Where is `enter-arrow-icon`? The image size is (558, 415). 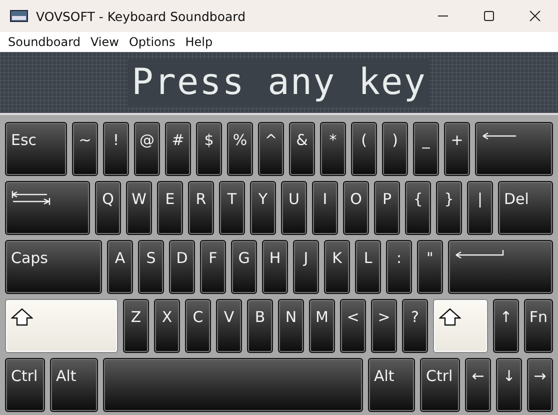 enter-arrow-icon is located at coordinates (479, 255).